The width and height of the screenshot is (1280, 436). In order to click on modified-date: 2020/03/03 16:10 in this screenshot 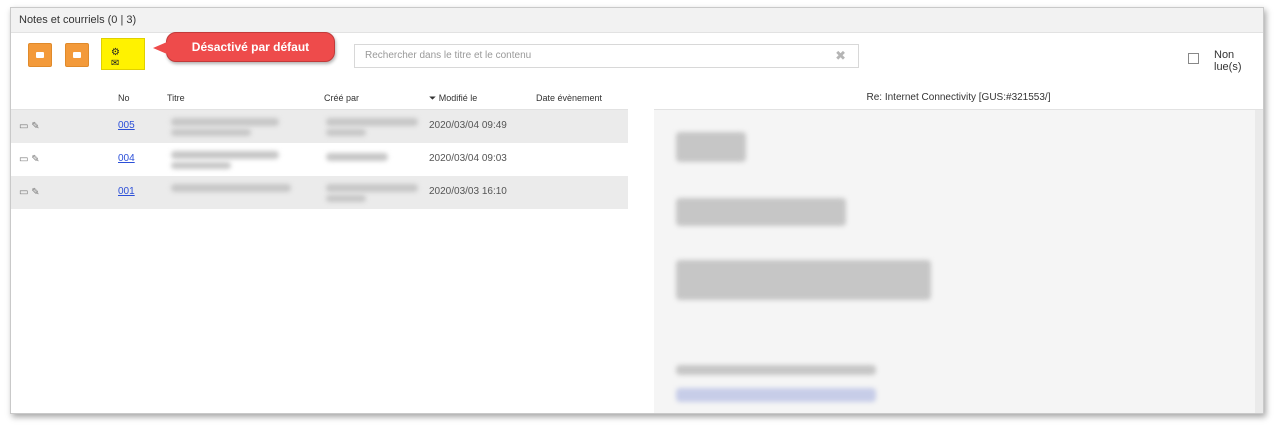, I will do `click(468, 191)`.